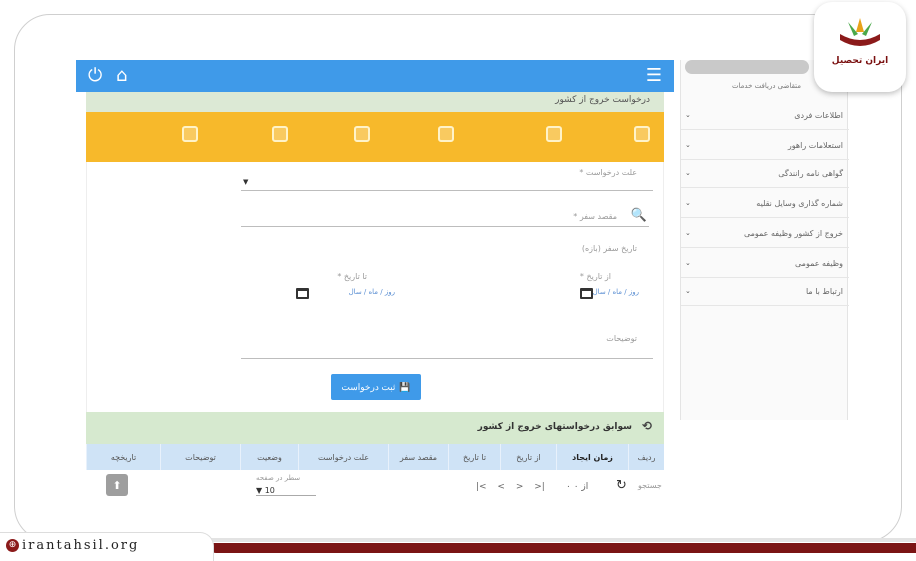  What do you see at coordinates (372, 292) in the screenshot?
I see `to-date-input: روز / ماه / سال` at bounding box center [372, 292].